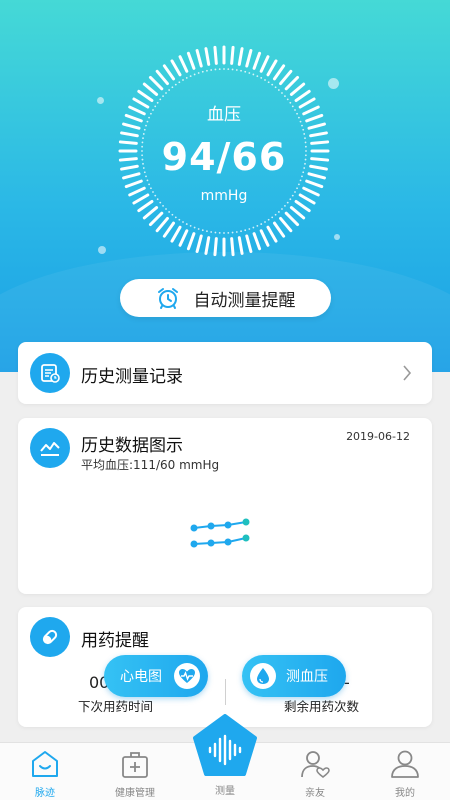  I want to click on chevron-right-icon, so click(407, 373).